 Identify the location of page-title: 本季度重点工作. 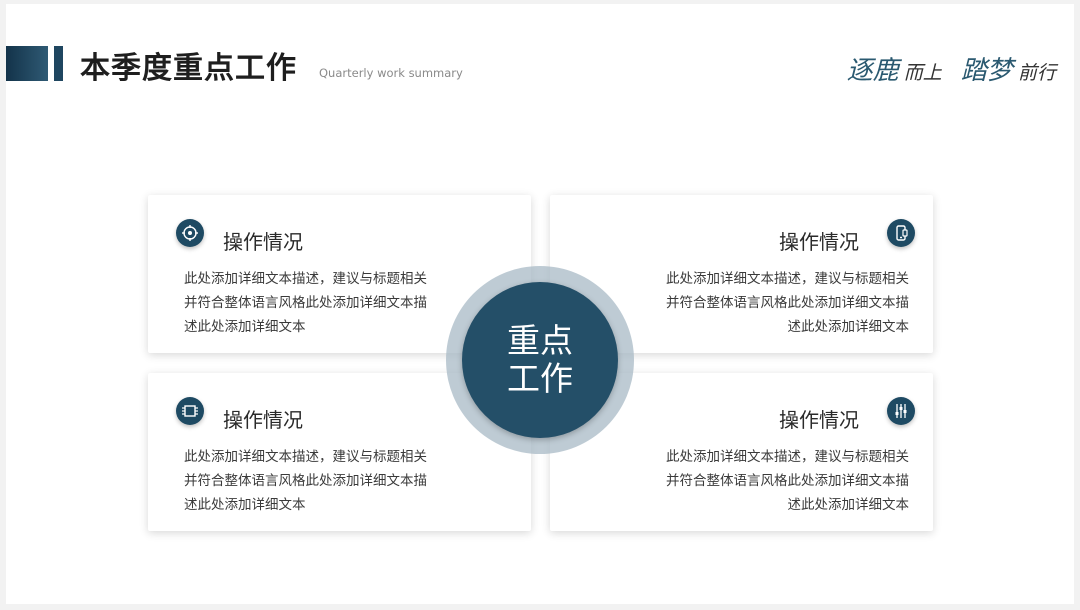
(188, 68).